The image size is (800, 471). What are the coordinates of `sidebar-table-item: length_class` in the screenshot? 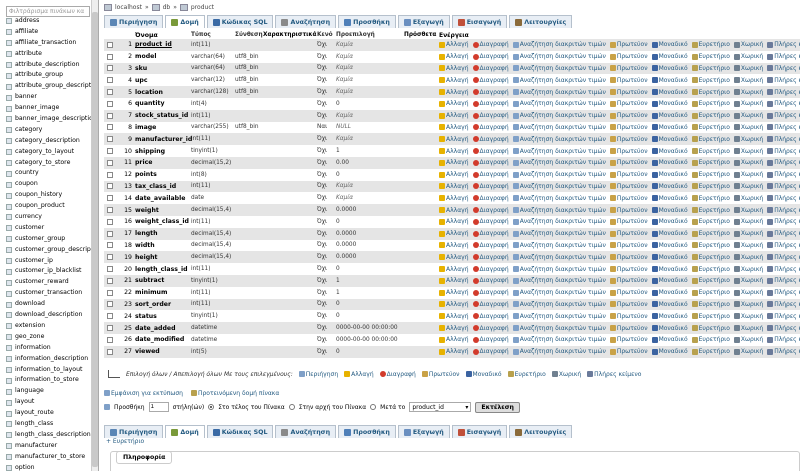 It's located at (49, 424).